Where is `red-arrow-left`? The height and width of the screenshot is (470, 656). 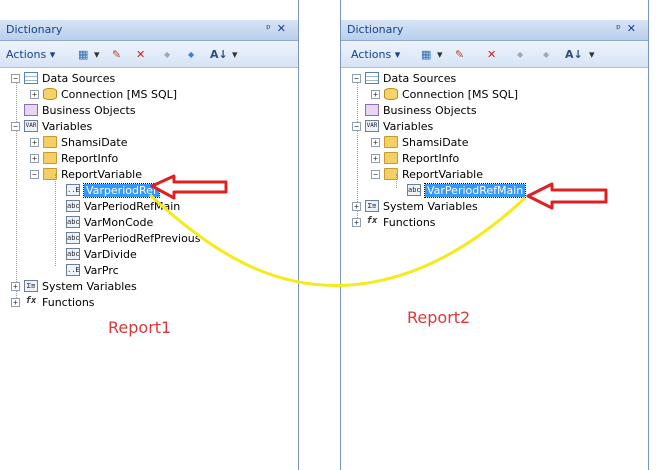
red-arrow-left is located at coordinates (189, 187).